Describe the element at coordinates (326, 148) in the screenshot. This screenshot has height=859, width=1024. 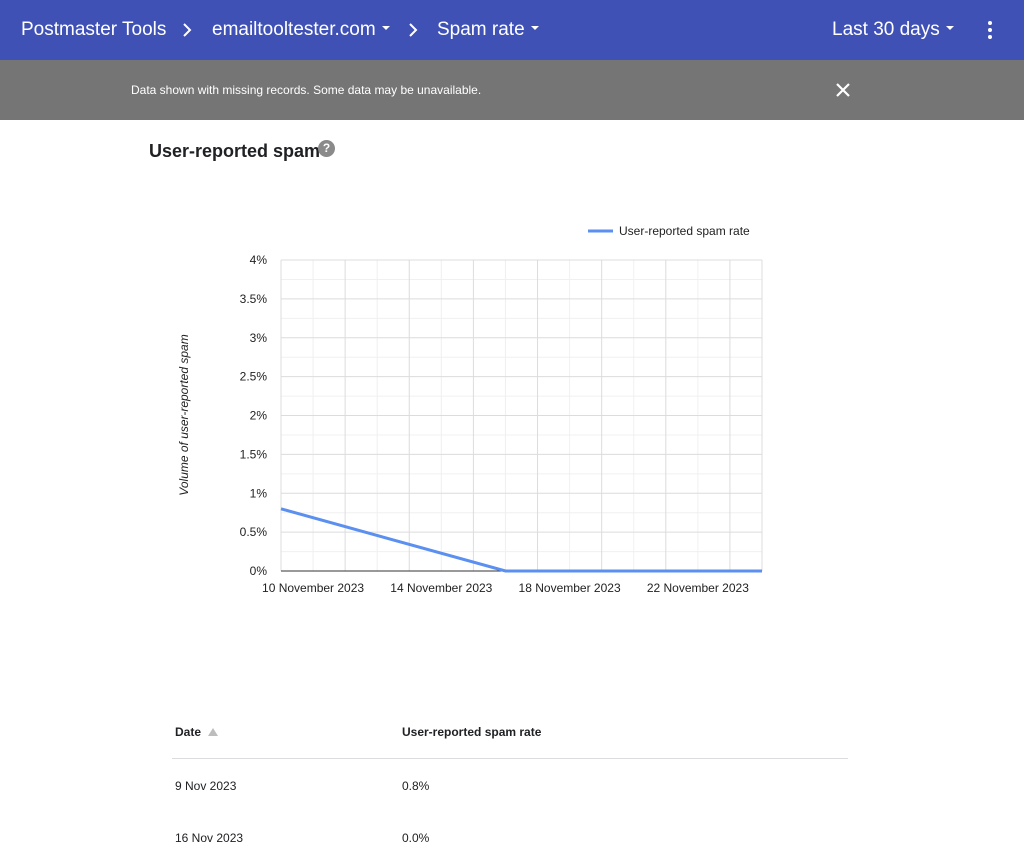
I see `help-icon: ?` at that location.